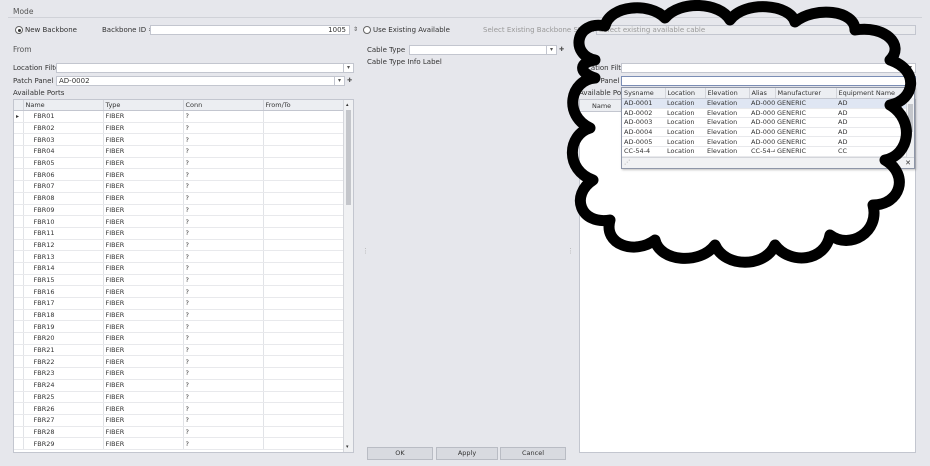 The height and width of the screenshot is (466, 930). I want to click on port-name-cell: FBR11, so click(63, 233).